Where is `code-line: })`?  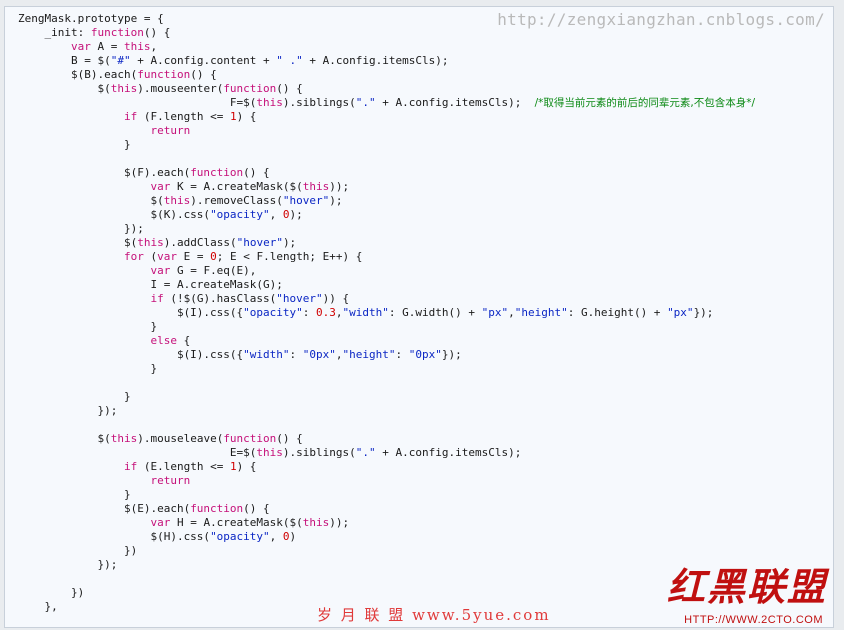
code-line: }) is located at coordinates (386, 551).